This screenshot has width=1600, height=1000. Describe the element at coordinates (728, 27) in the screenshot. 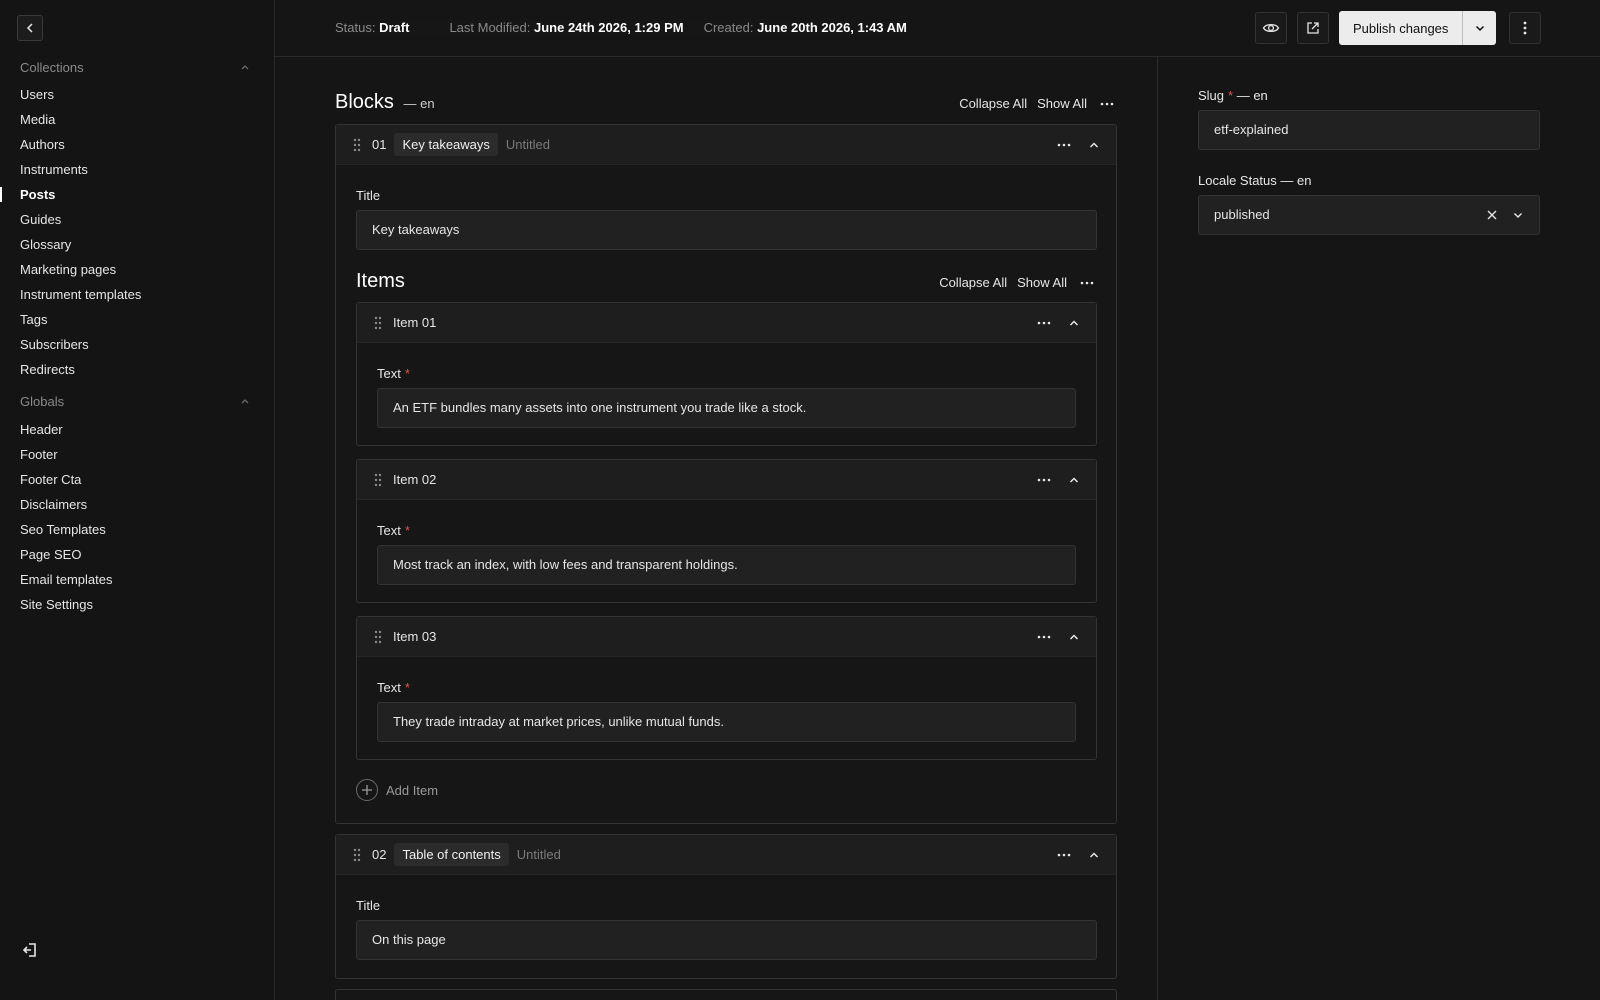

I see `created-label: Created:` at that location.